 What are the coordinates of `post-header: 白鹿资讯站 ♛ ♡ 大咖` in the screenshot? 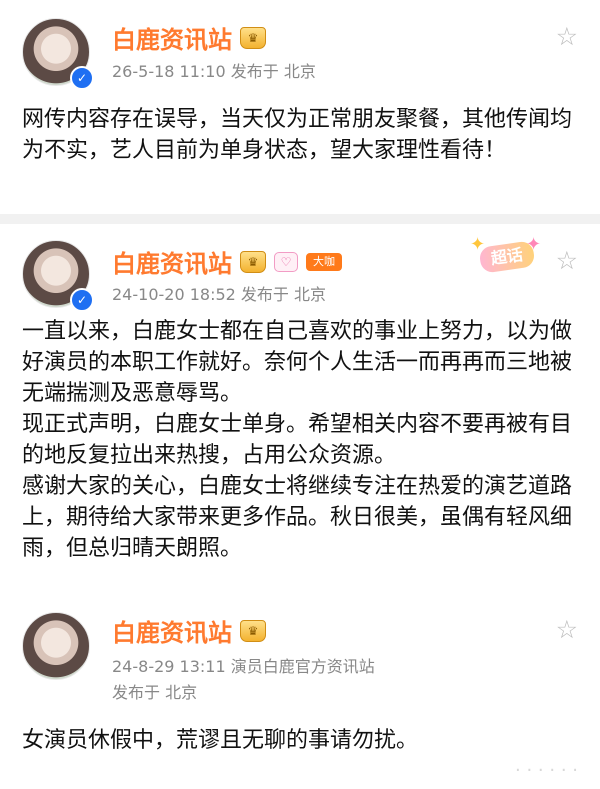 It's located at (227, 261).